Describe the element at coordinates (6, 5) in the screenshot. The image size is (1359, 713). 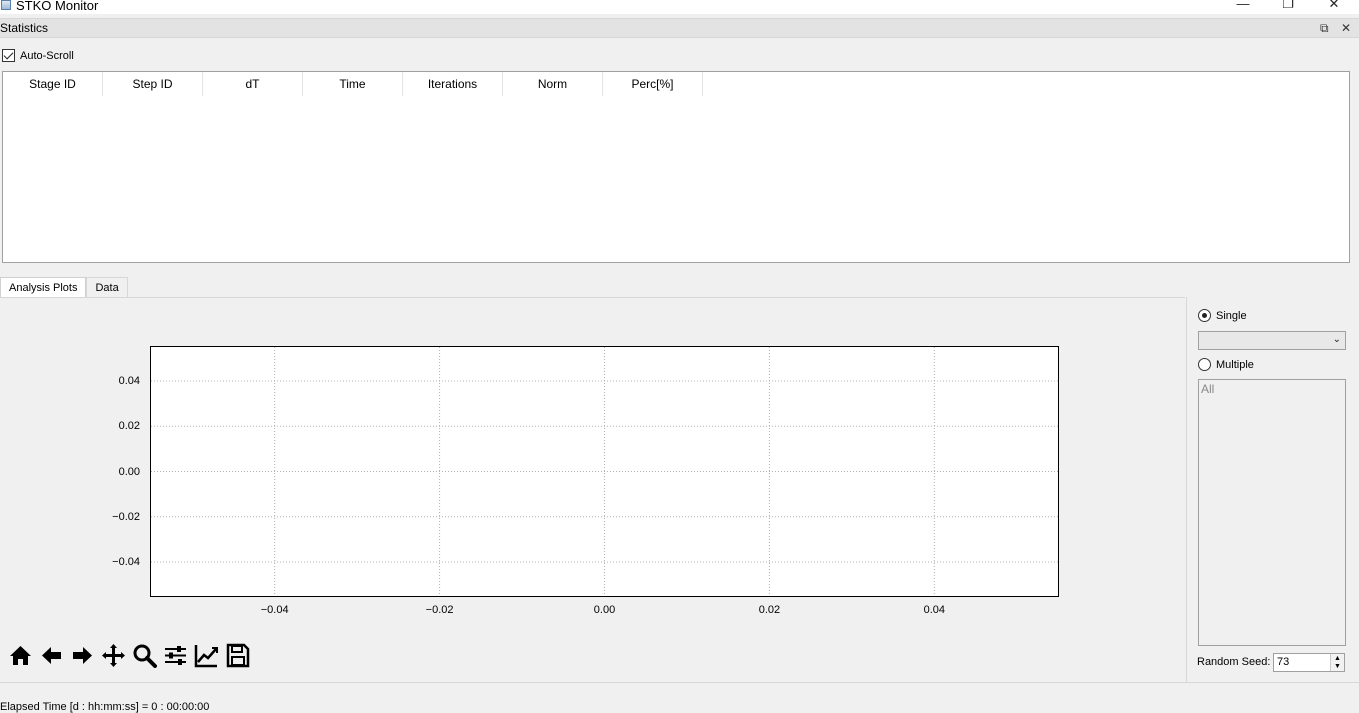
I see `app-icon` at that location.